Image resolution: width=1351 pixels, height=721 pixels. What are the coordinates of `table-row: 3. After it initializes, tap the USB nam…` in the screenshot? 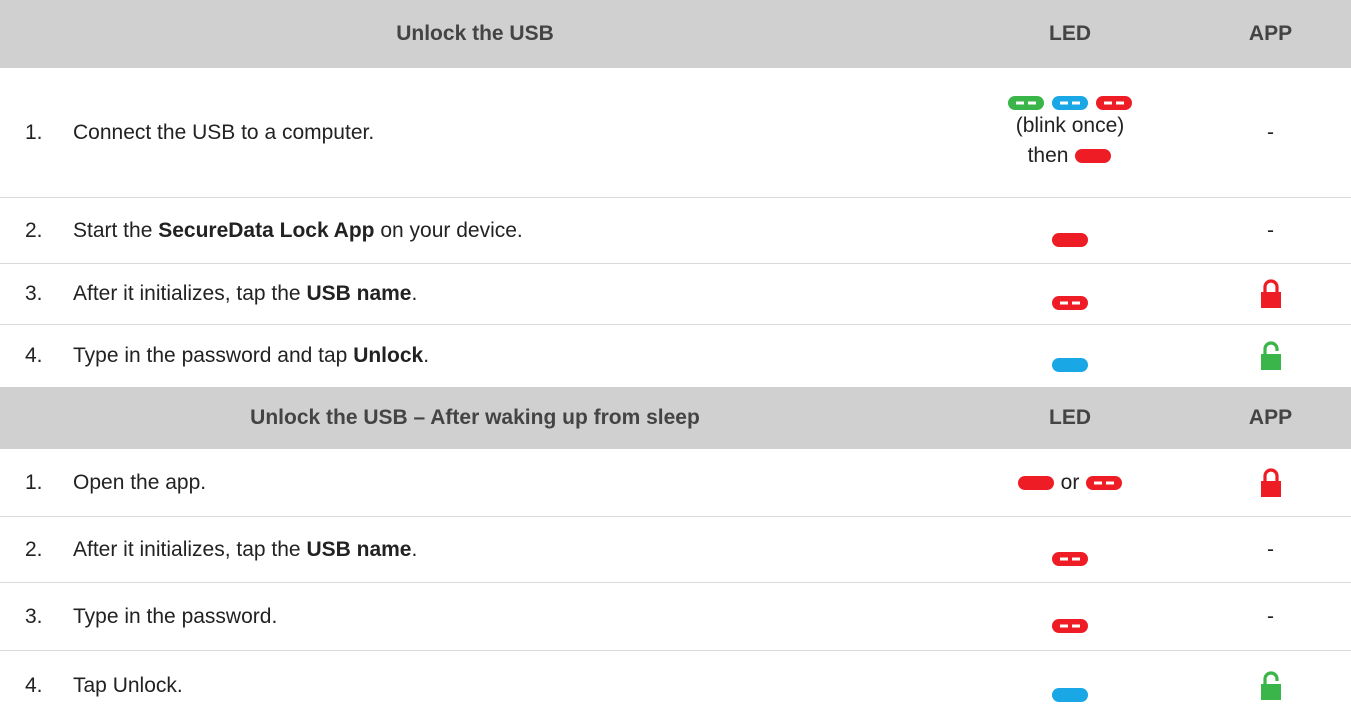 It's located at (675, 294).